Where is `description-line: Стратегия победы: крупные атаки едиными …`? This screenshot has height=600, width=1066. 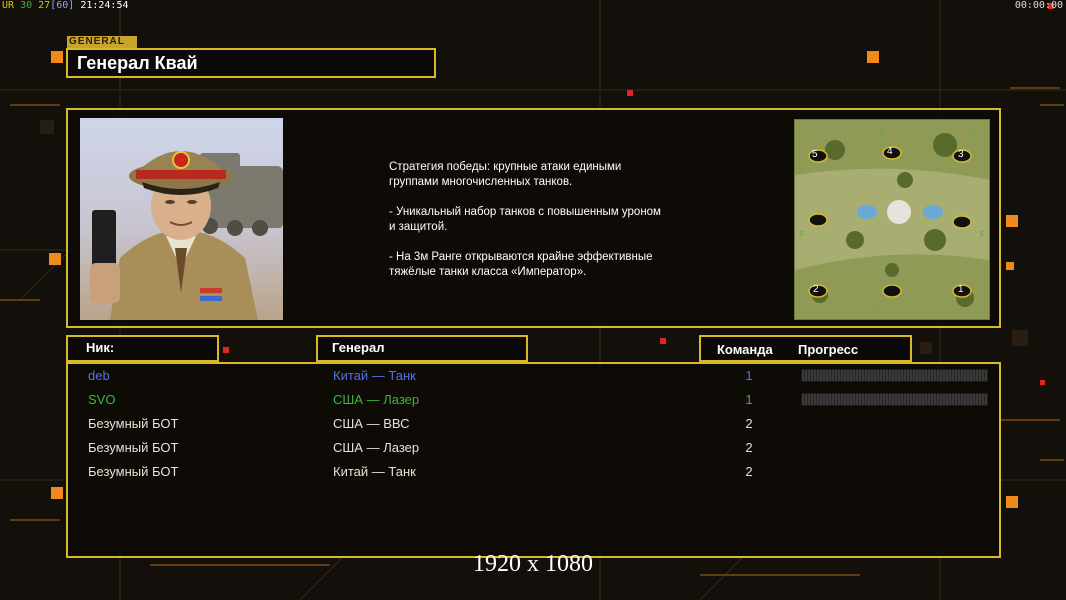
description-line: Стратегия победы: крупные атаки едиными … is located at coordinates (505, 174).